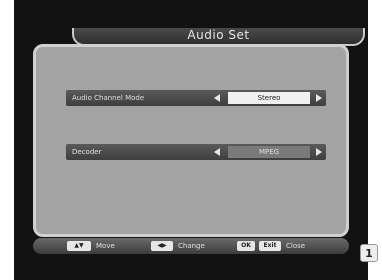  Describe the element at coordinates (296, 246) in the screenshot. I see `close-hint: Close` at that location.